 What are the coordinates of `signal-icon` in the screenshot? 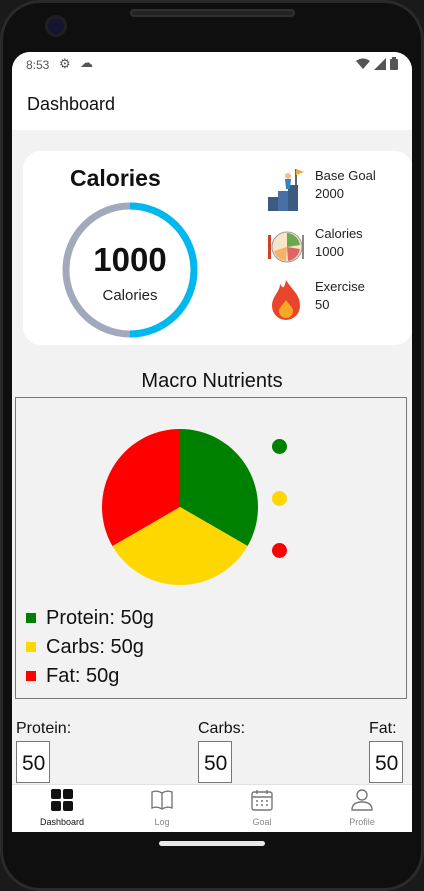 It's located at (380, 63).